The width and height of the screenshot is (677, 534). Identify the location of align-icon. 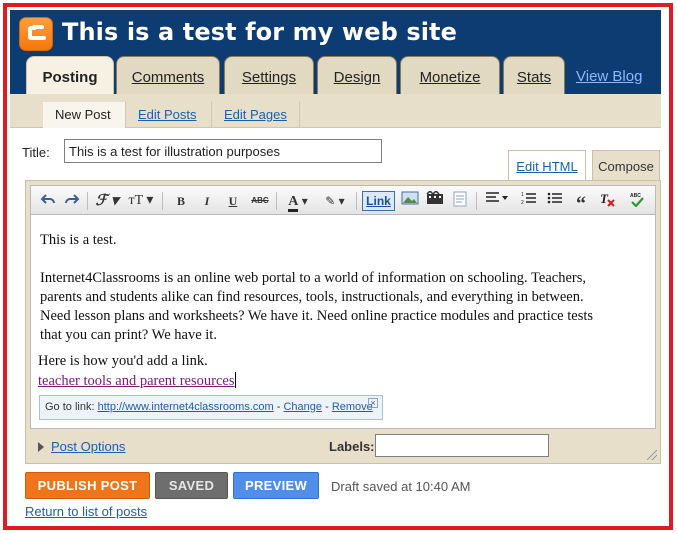
(497, 201).